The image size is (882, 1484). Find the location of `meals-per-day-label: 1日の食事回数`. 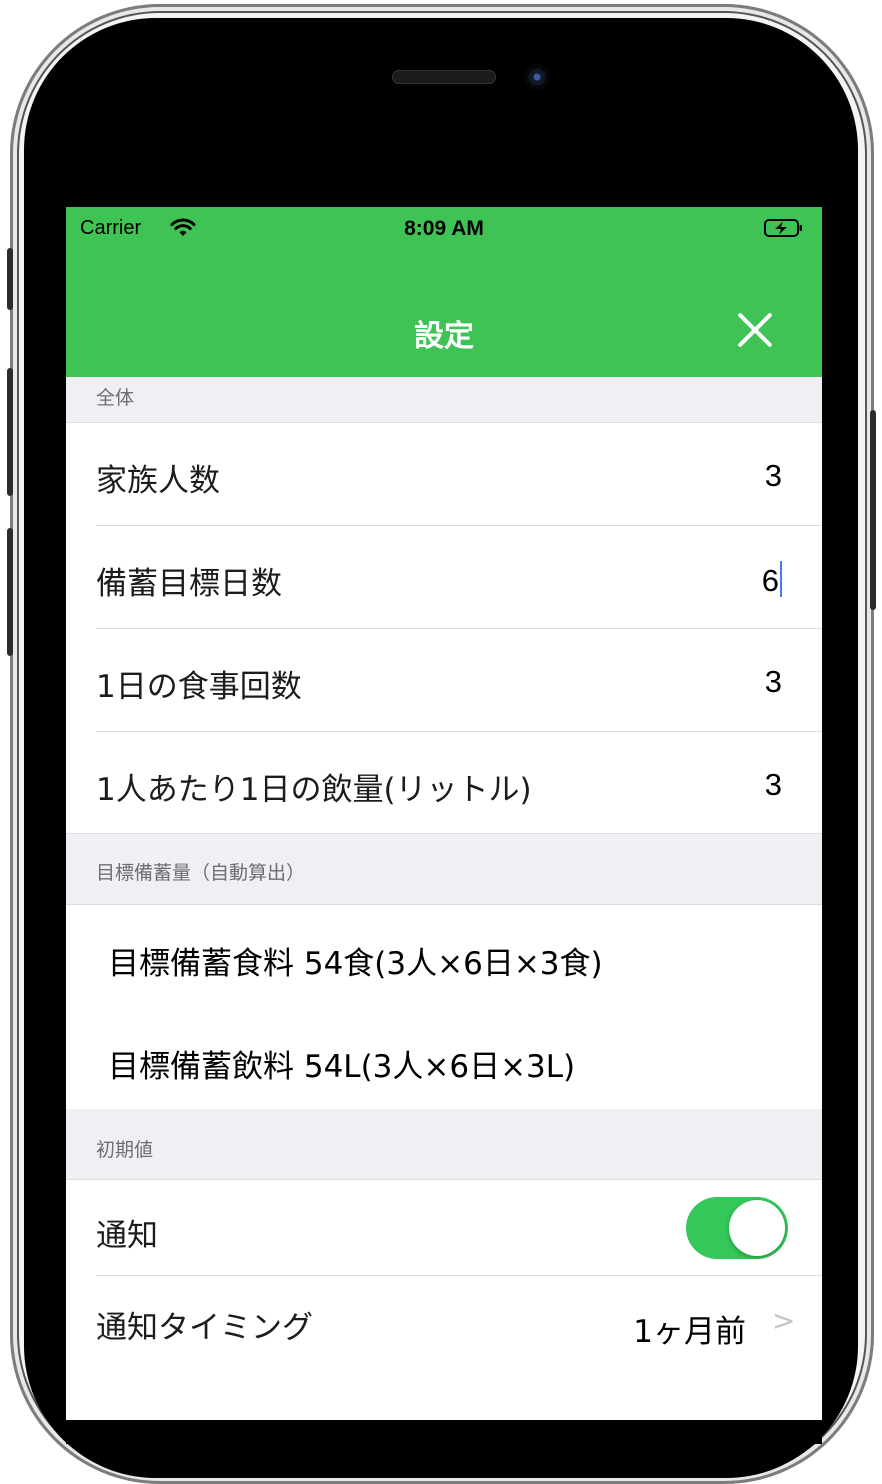

meals-per-day-label: 1日の食事回数 is located at coordinates (199, 687).